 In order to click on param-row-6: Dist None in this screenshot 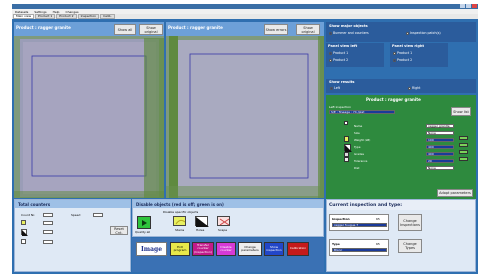, I will do `click(404, 167)`.